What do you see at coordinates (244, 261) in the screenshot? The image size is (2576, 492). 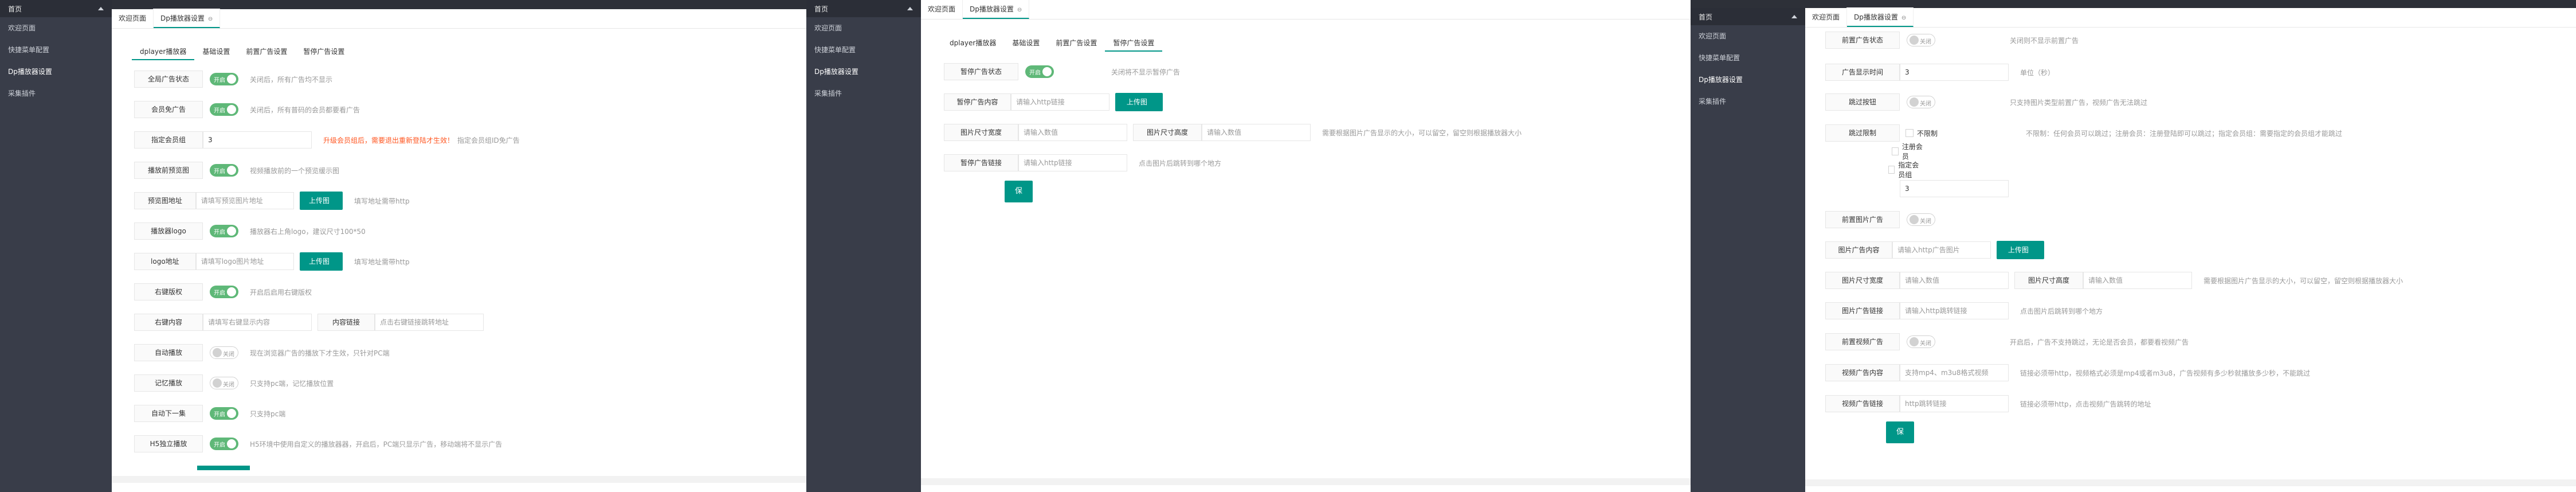 I see `logo-url-input: 请填写logo图片地址` at bounding box center [244, 261].